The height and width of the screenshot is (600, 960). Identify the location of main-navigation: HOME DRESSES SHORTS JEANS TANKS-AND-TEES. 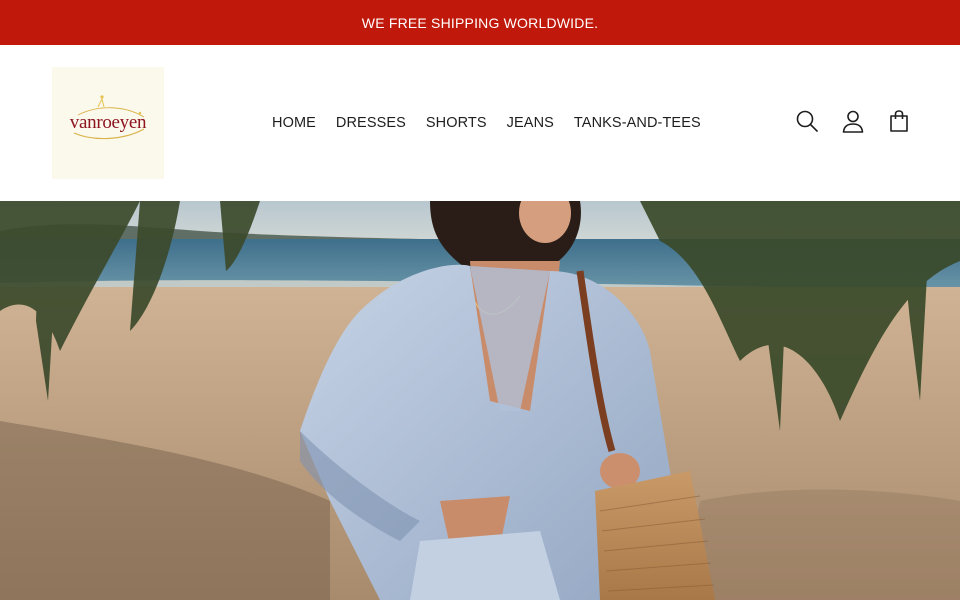
(486, 123).